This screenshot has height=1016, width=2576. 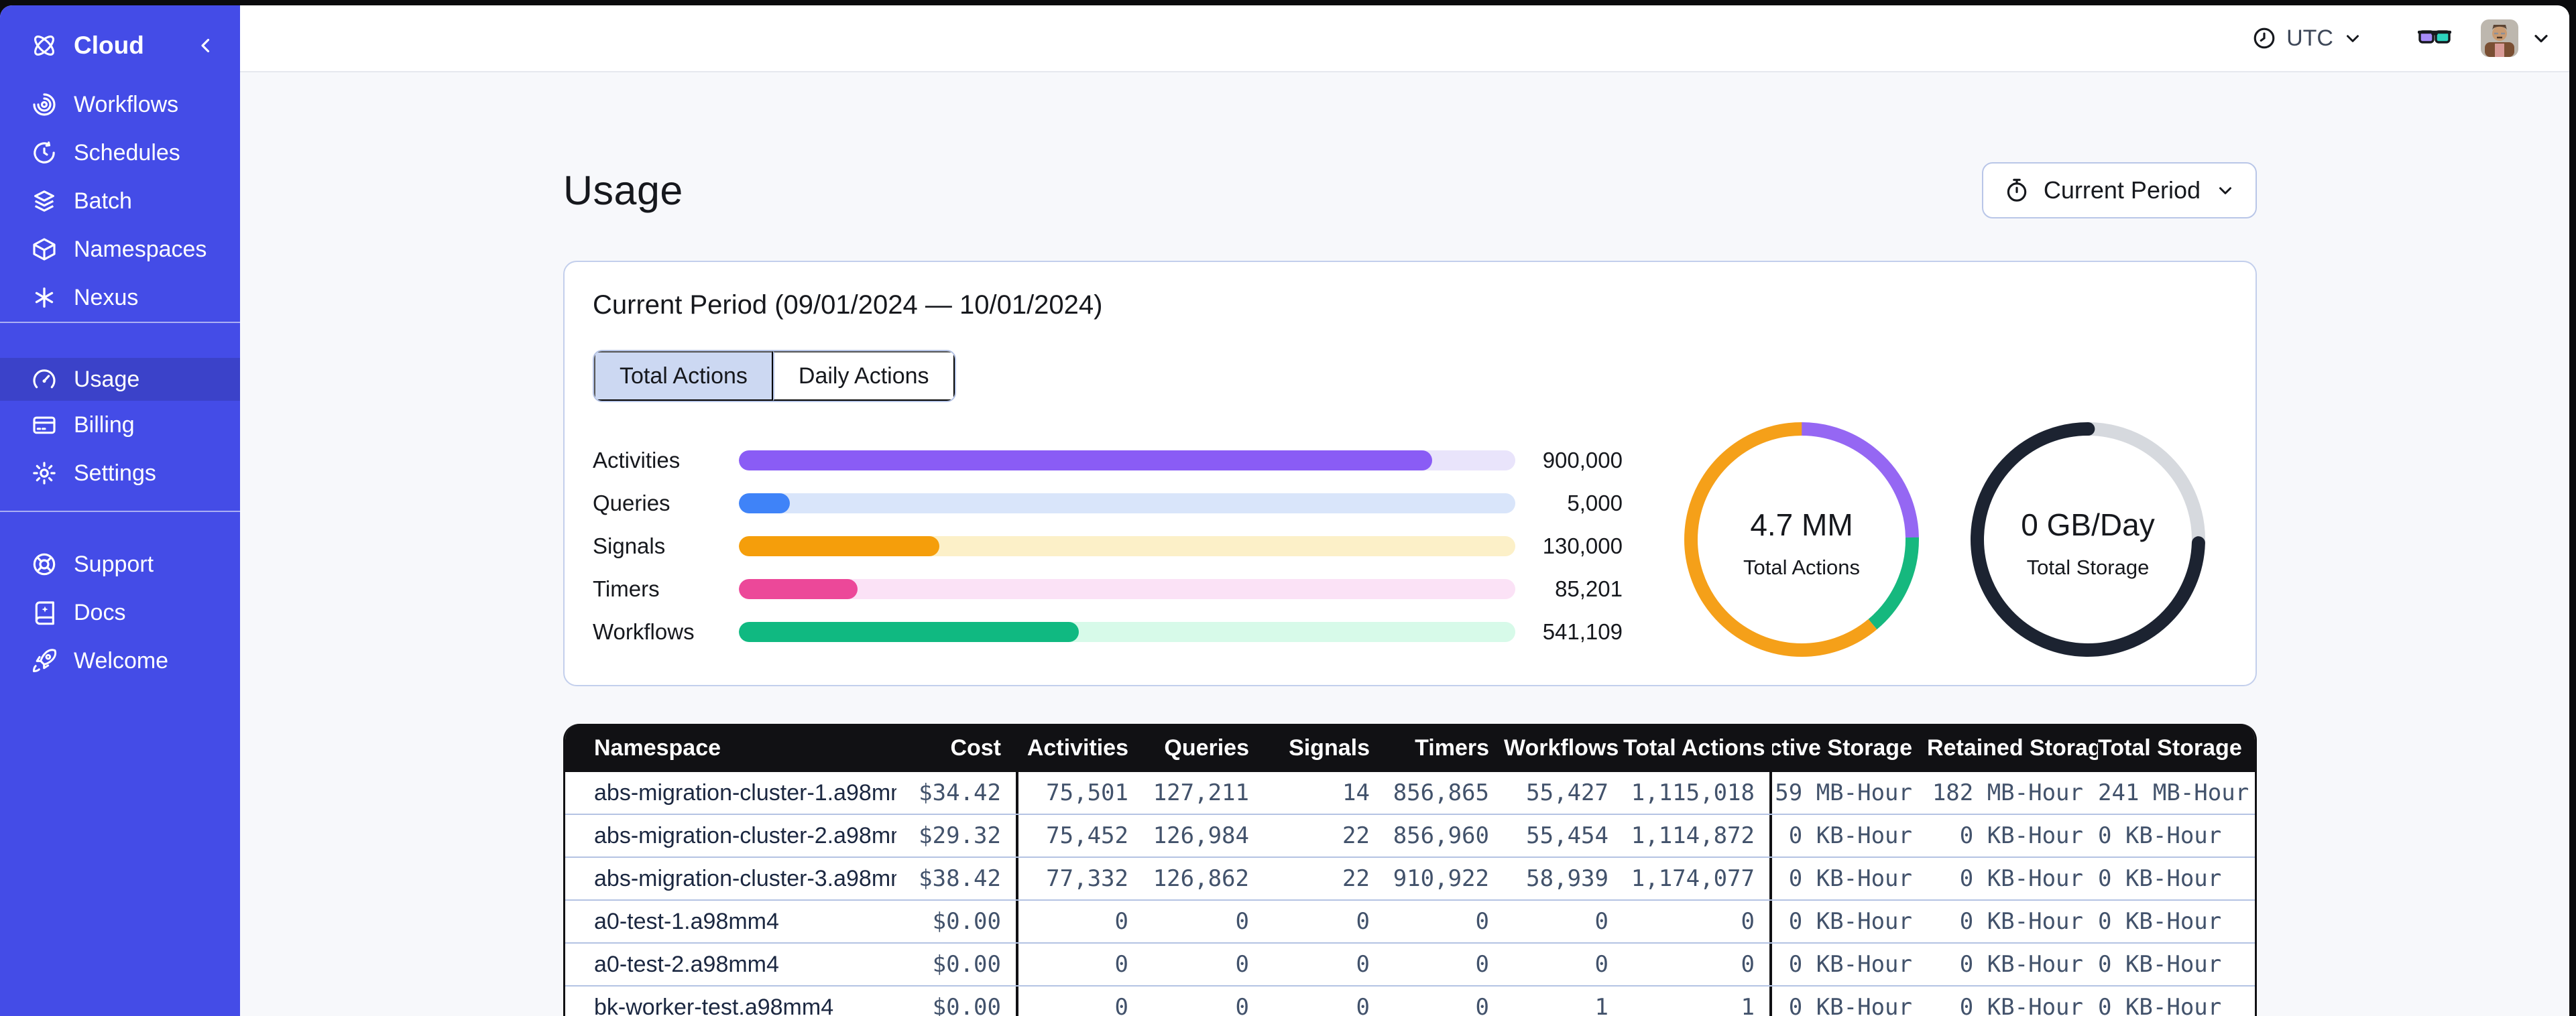 What do you see at coordinates (44, 660) in the screenshot?
I see `welcome-icon` at bounding box center [44, 660].